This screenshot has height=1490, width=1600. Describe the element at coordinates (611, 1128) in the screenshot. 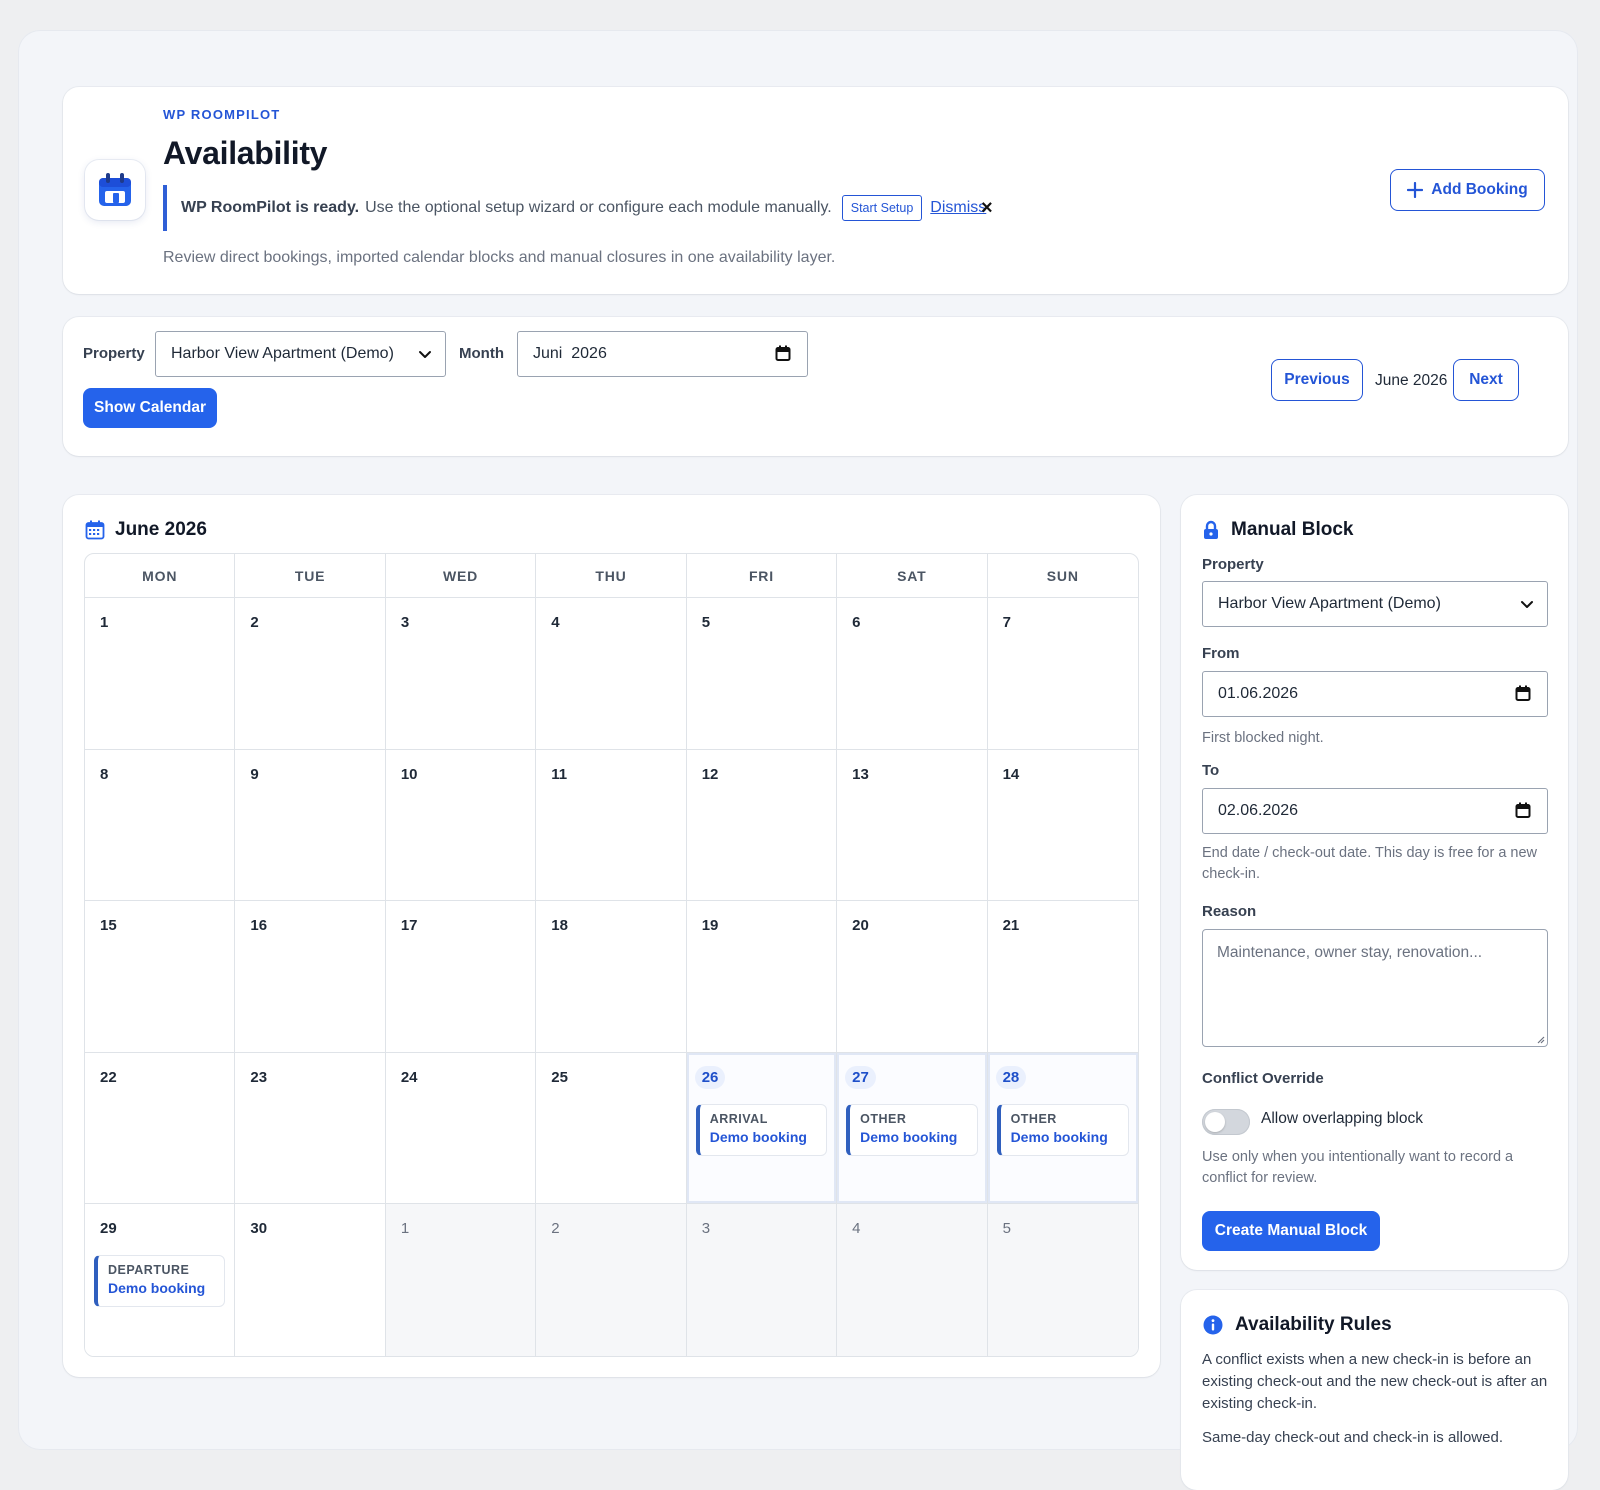

I see `calendar-day-cell: 25` at that location.